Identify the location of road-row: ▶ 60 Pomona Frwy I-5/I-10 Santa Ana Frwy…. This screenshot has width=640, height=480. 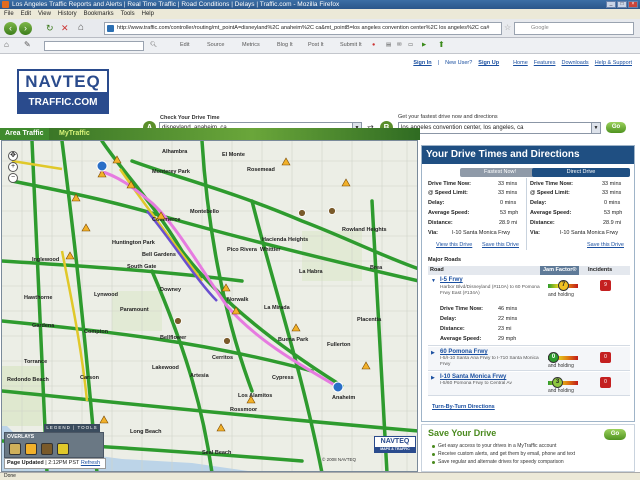
(529, 359).